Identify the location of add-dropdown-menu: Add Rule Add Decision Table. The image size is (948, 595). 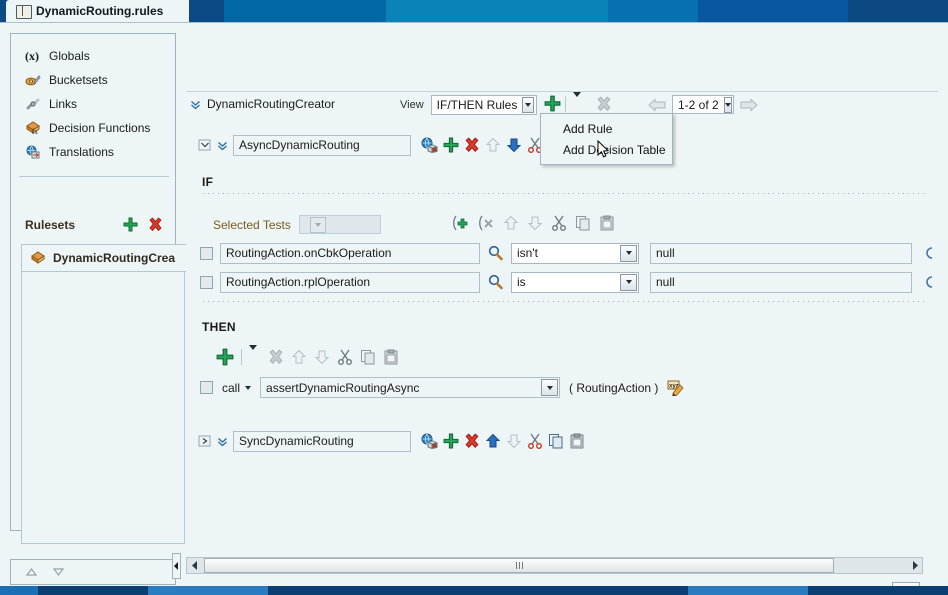
(606, 139).